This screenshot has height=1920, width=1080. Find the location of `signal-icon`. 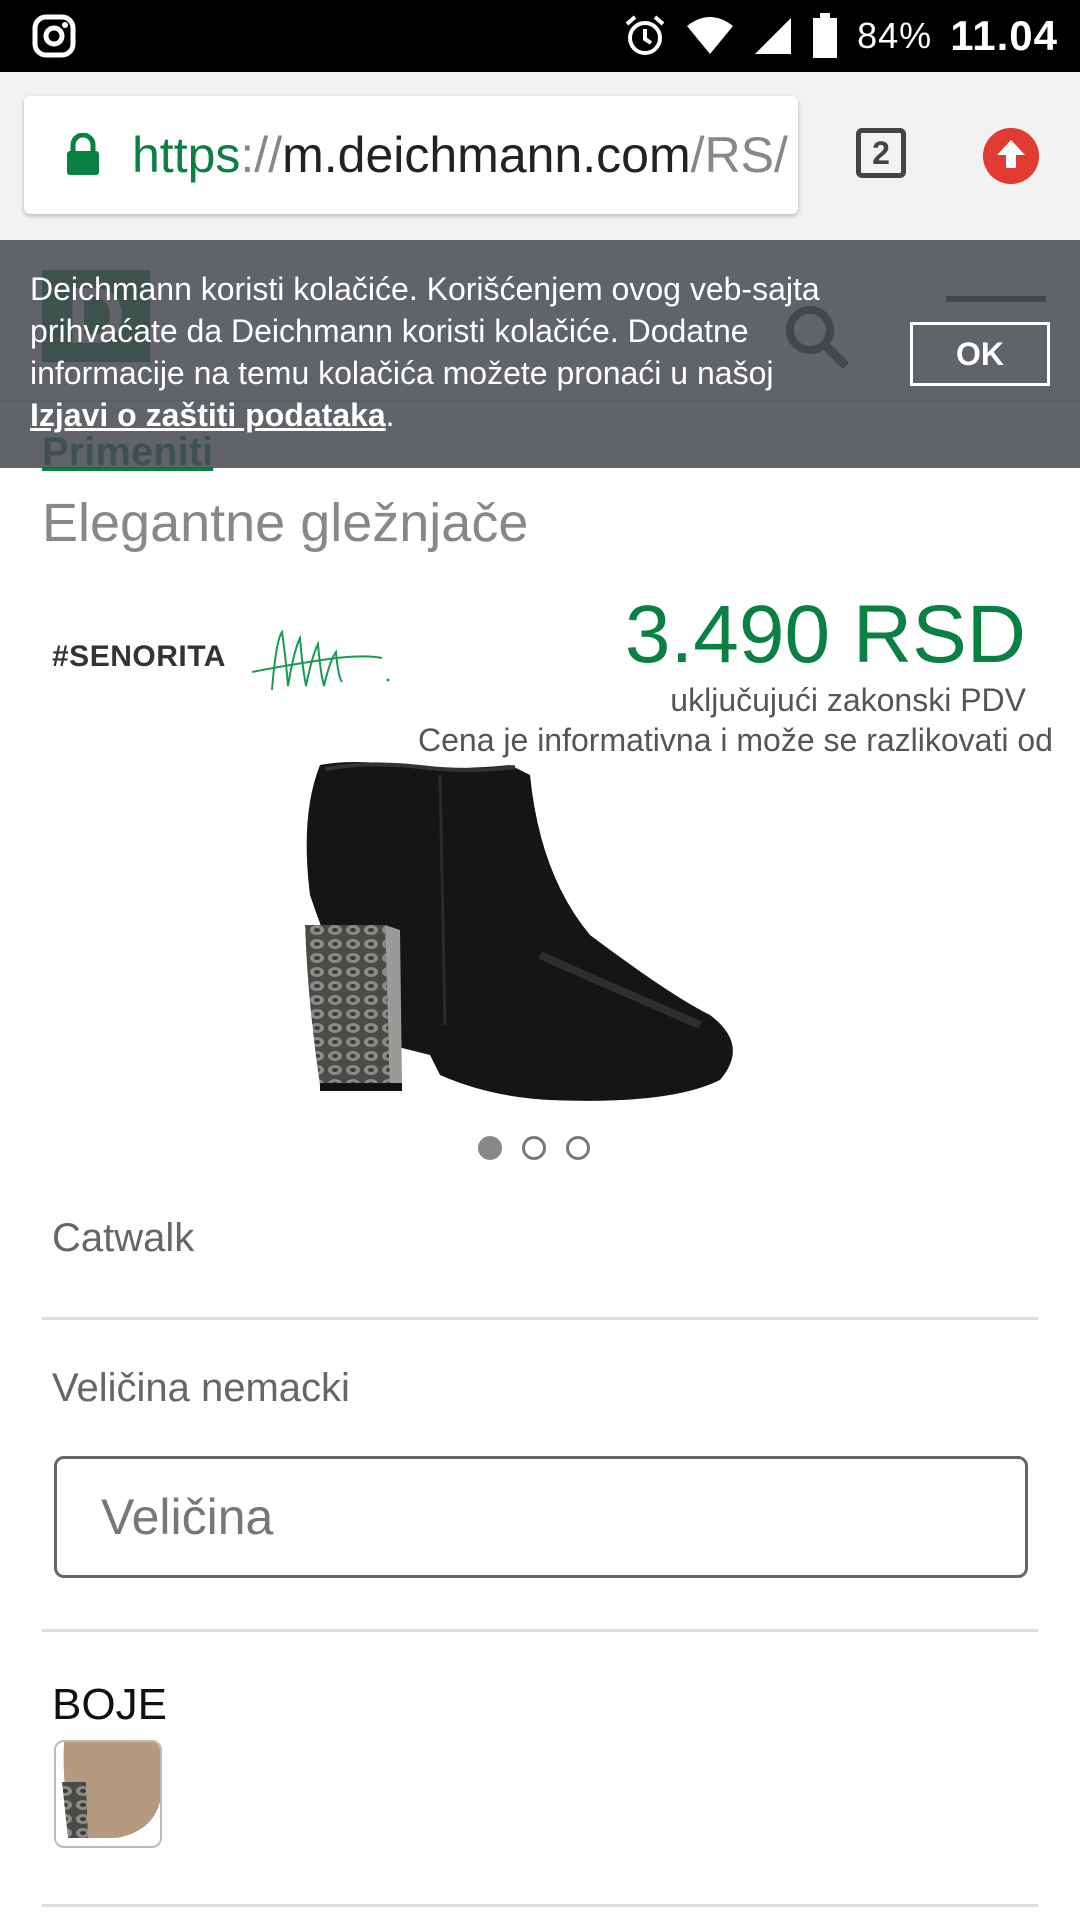

signal-icon is located at coordinates (773, 36).